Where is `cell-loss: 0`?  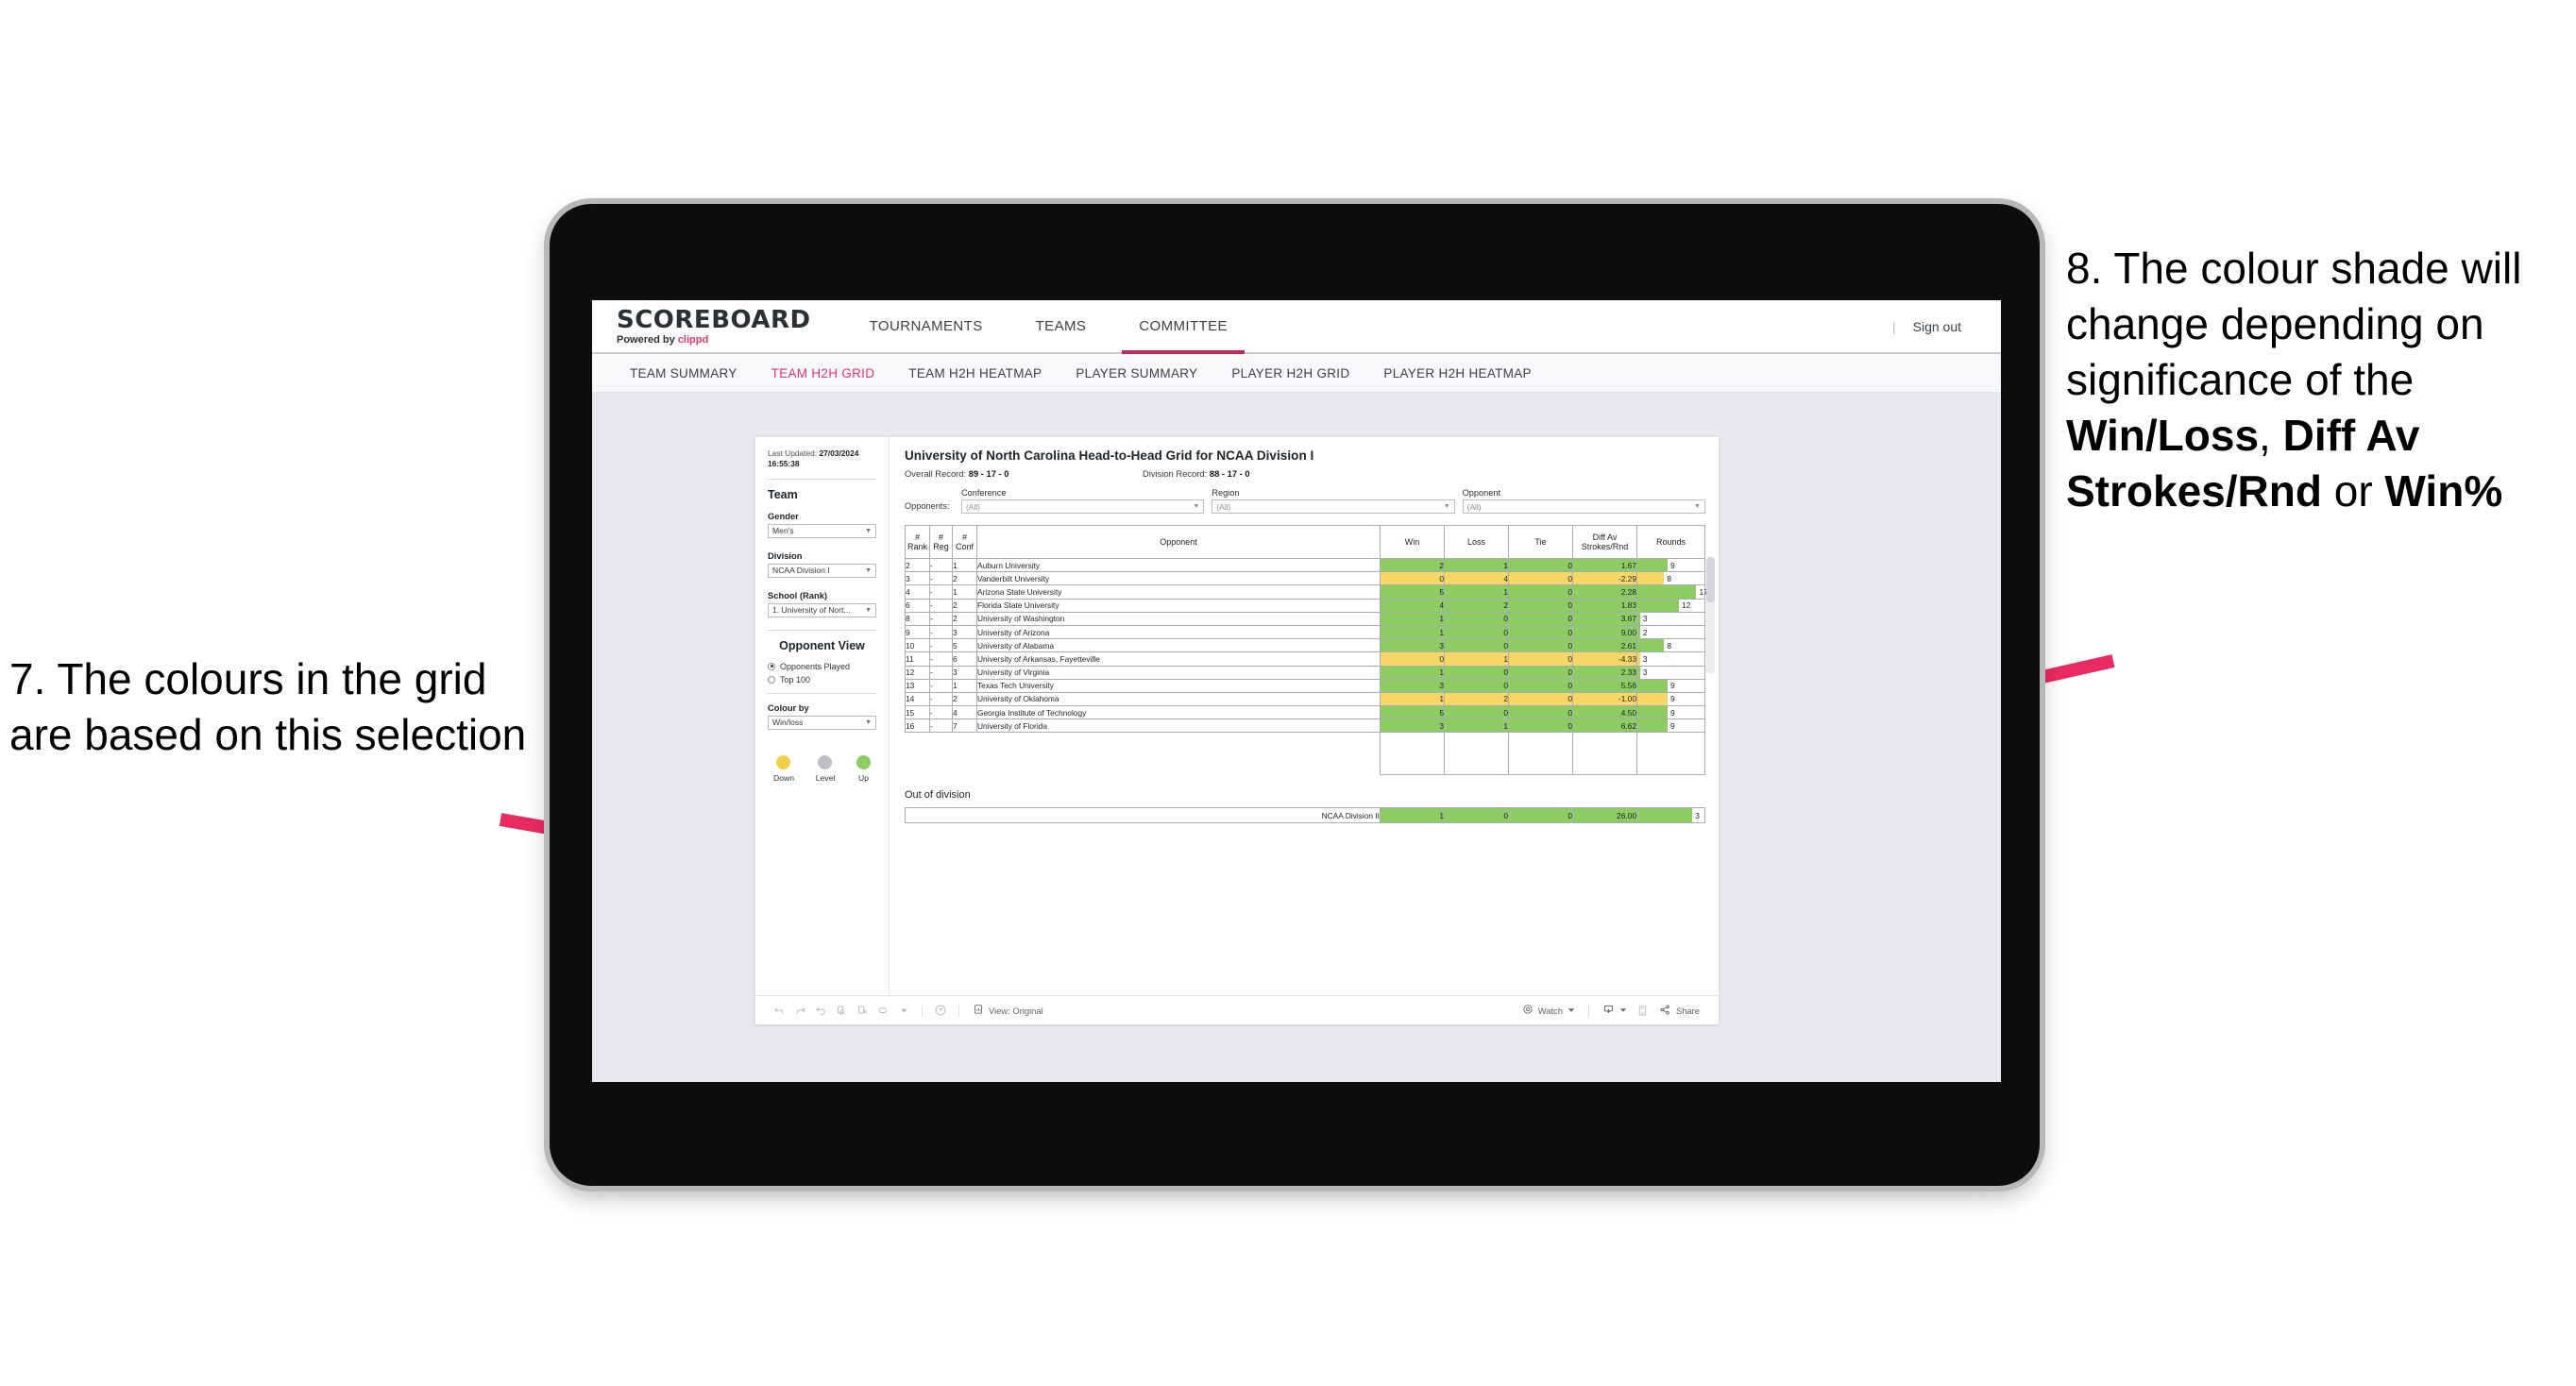 cell-loss: 0 is located at coordinates (1476, 632).